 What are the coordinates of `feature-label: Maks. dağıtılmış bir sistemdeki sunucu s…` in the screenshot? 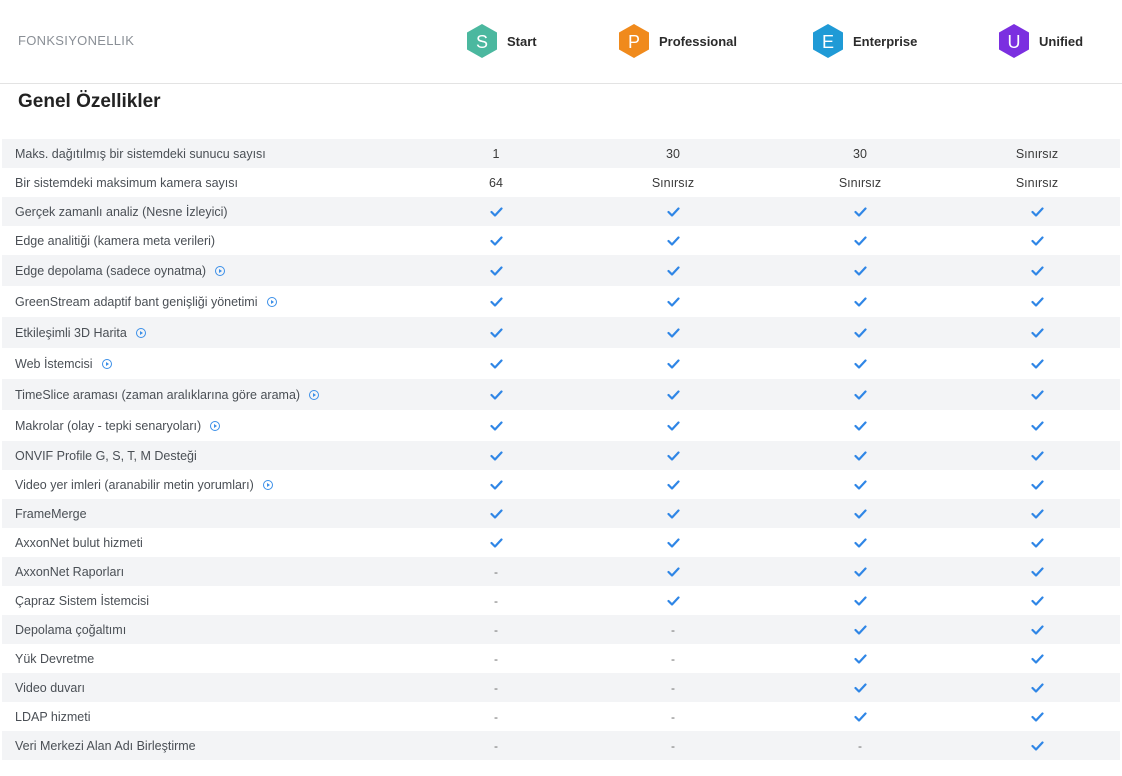 It's located at (140, 153).